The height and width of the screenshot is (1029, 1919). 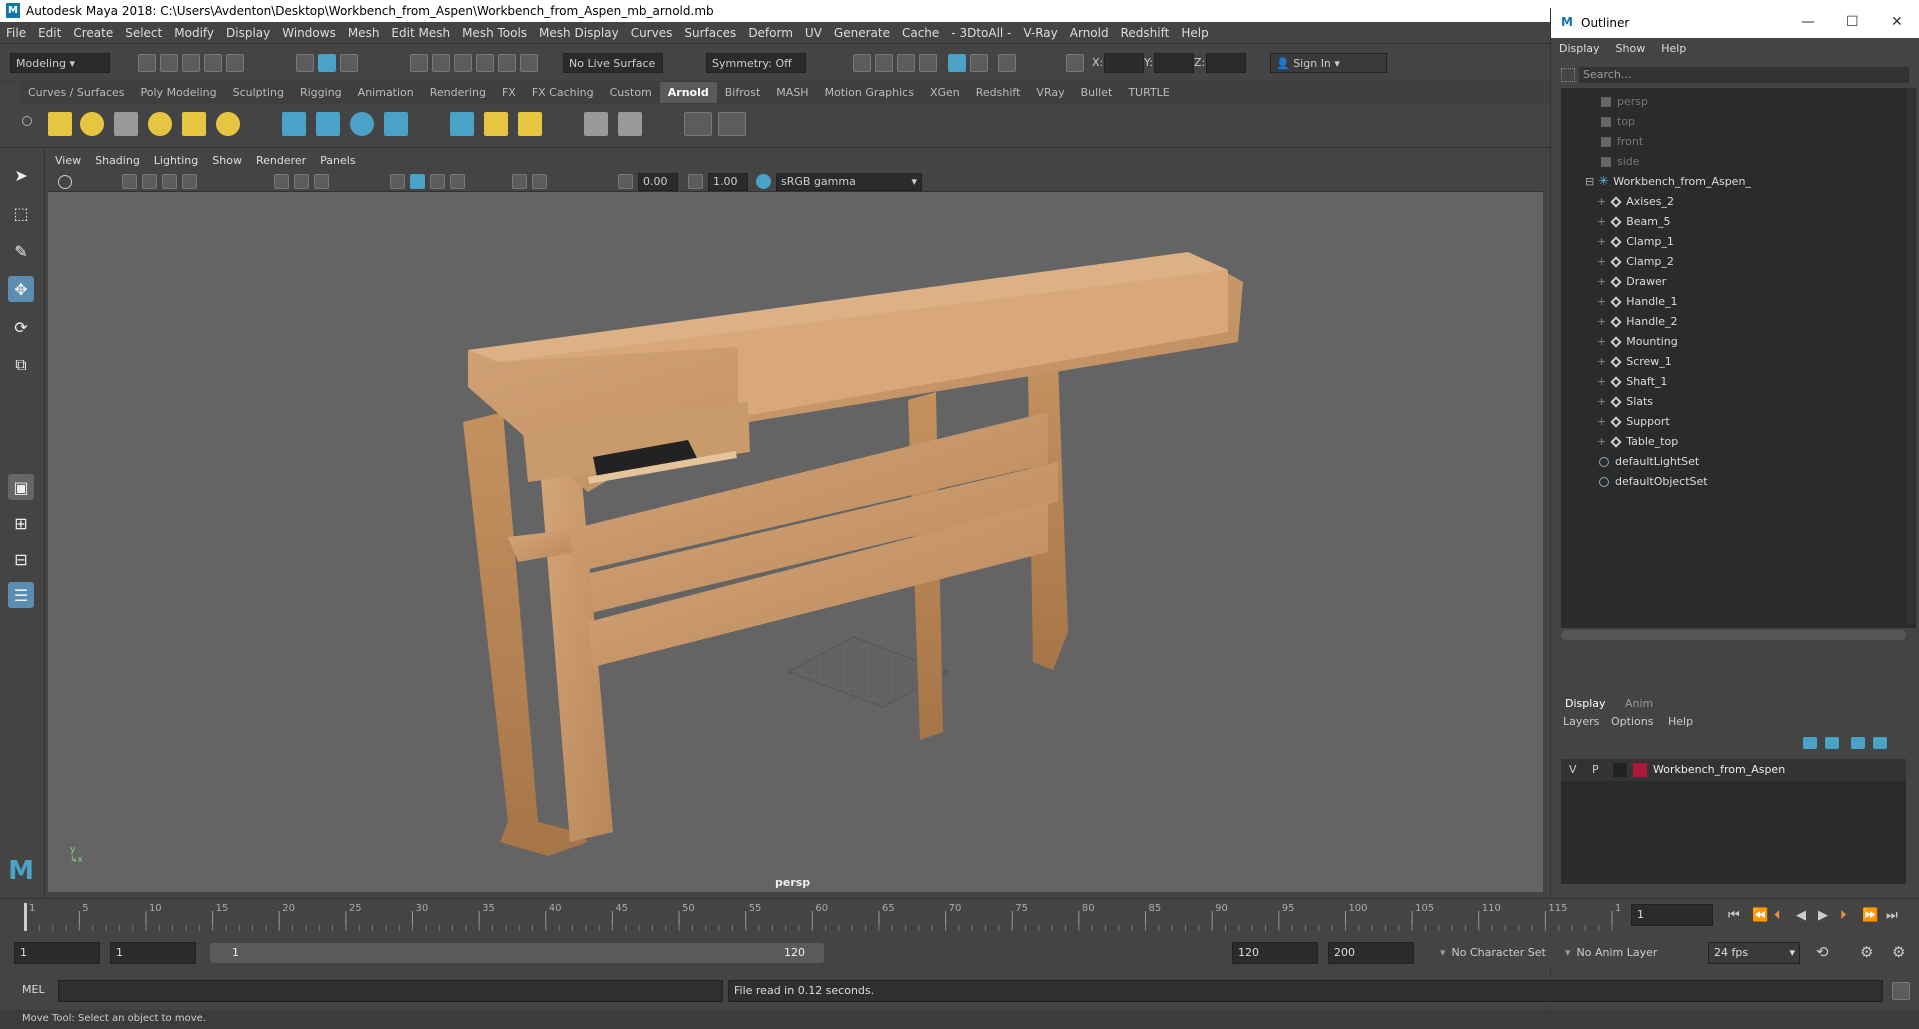 What do you see at coordinates (235, 63) in the screenshot?
I see `redo-icon` at bounding box center [235, 63].